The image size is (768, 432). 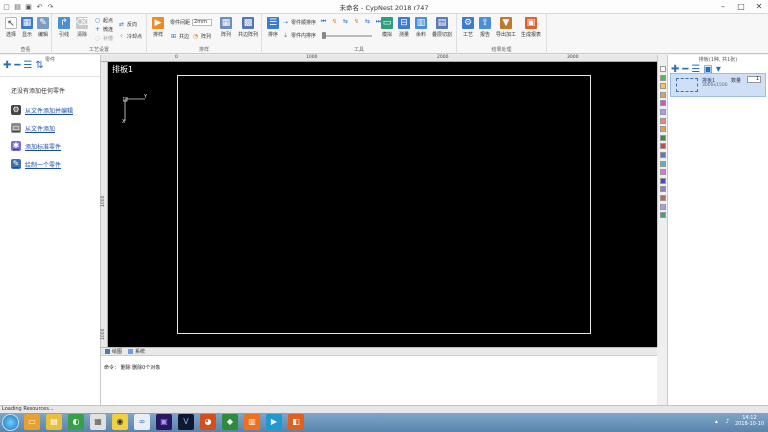 I want to click on part-sort-button: ⇢ 零件顺排序, so click(x=299, y=22).